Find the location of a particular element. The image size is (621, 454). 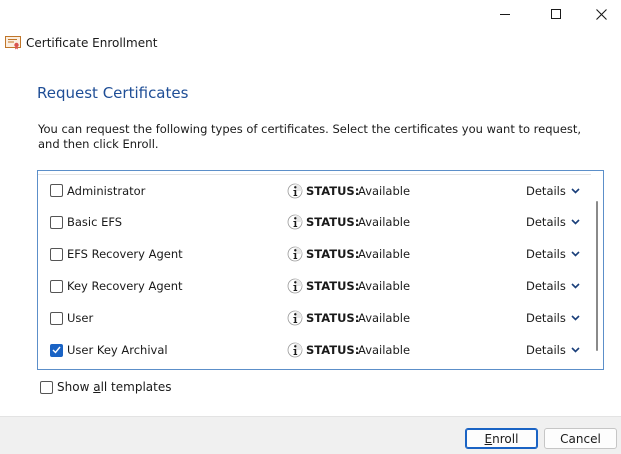

certificate-row: Basic EFS STATUS: Available Details is located at coordinates (314, 222).